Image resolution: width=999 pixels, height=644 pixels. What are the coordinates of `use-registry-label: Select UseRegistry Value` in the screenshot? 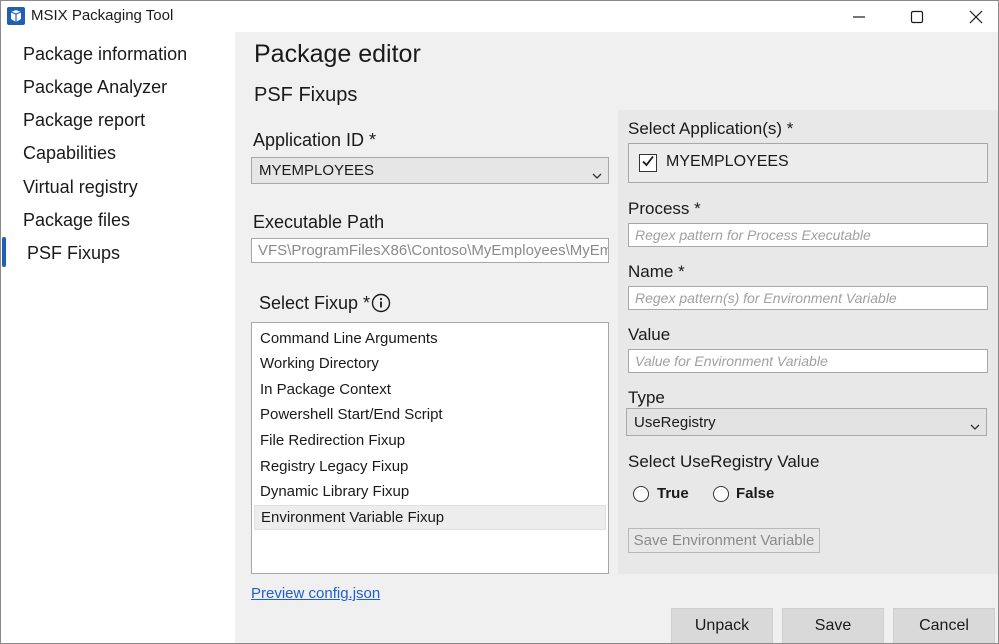 It's located at (724, 461).